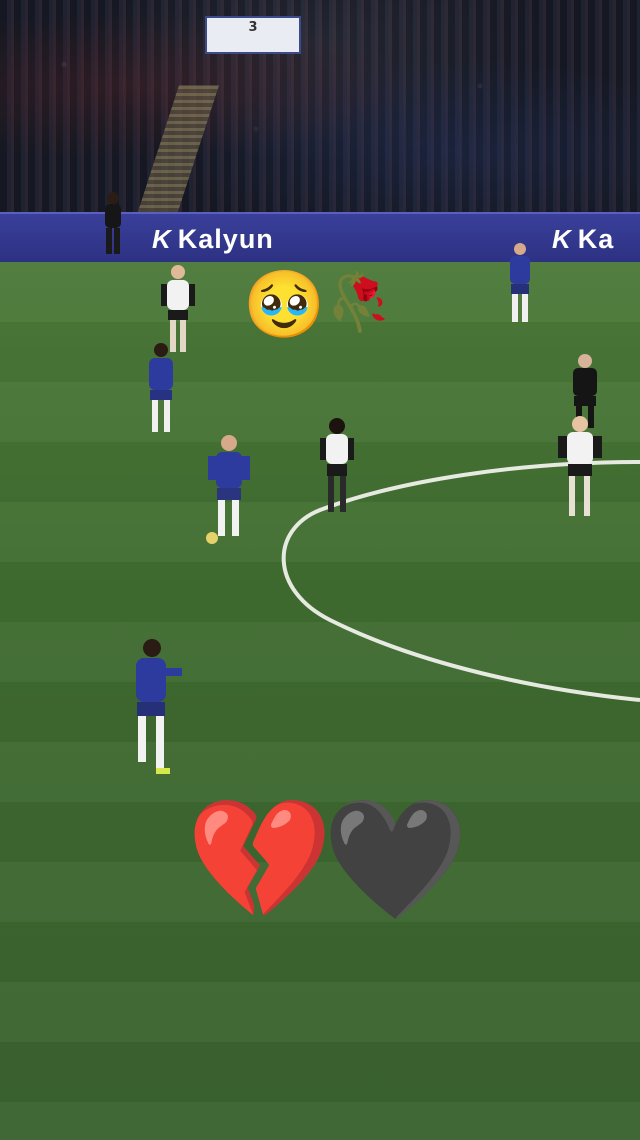 Image resolution: width=640 pixels, height=1140 pixels. Describe the element at coordinates (259, 859) in the screenshot. I see `broken-heart-emoji-icon: 💔` at that location.